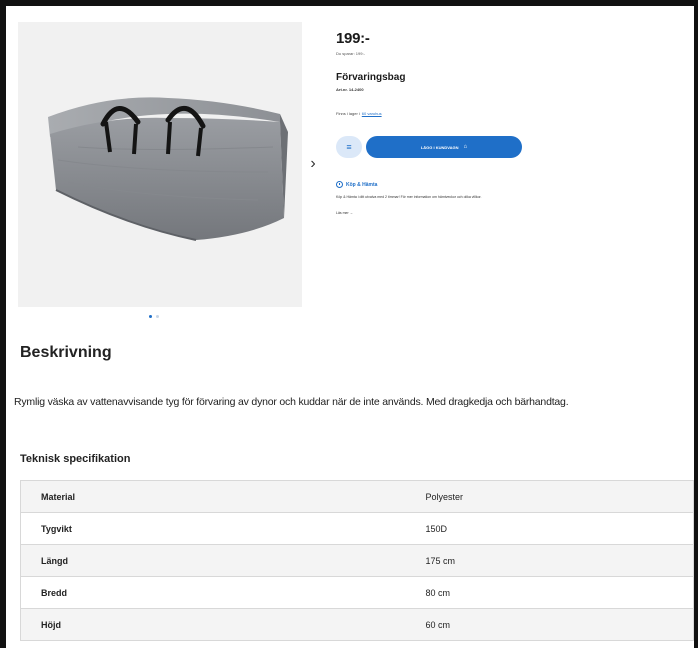 This screenshot has height=648, width=698. Describe the element at coordinates (465, 147) in the screenshot. I see `cart-icon: ⌂` at that location.